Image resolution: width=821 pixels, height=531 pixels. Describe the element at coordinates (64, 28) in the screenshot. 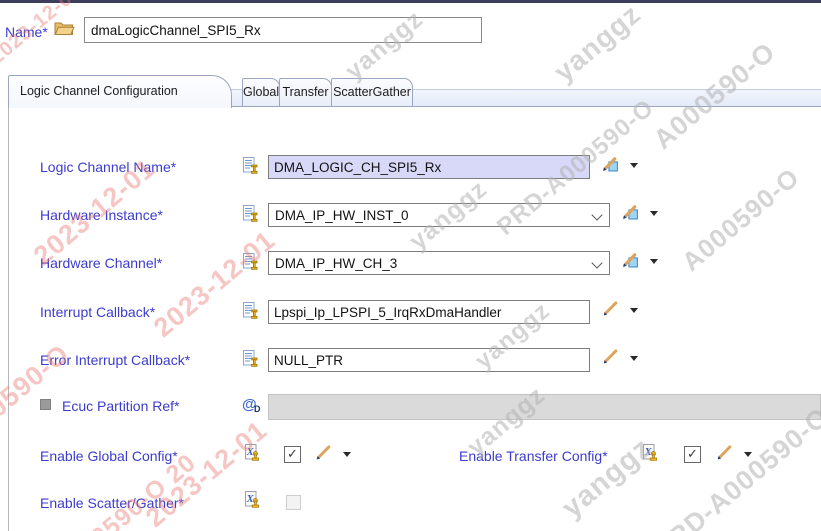

I see `folder-icon` at that location.